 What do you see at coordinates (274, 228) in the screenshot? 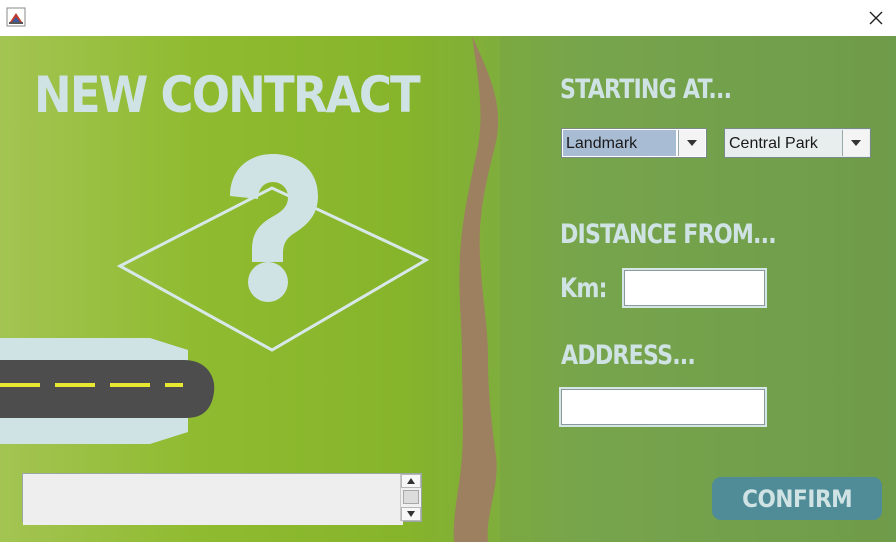
I see `question-mark-icon` at bounding box center [274, 228].